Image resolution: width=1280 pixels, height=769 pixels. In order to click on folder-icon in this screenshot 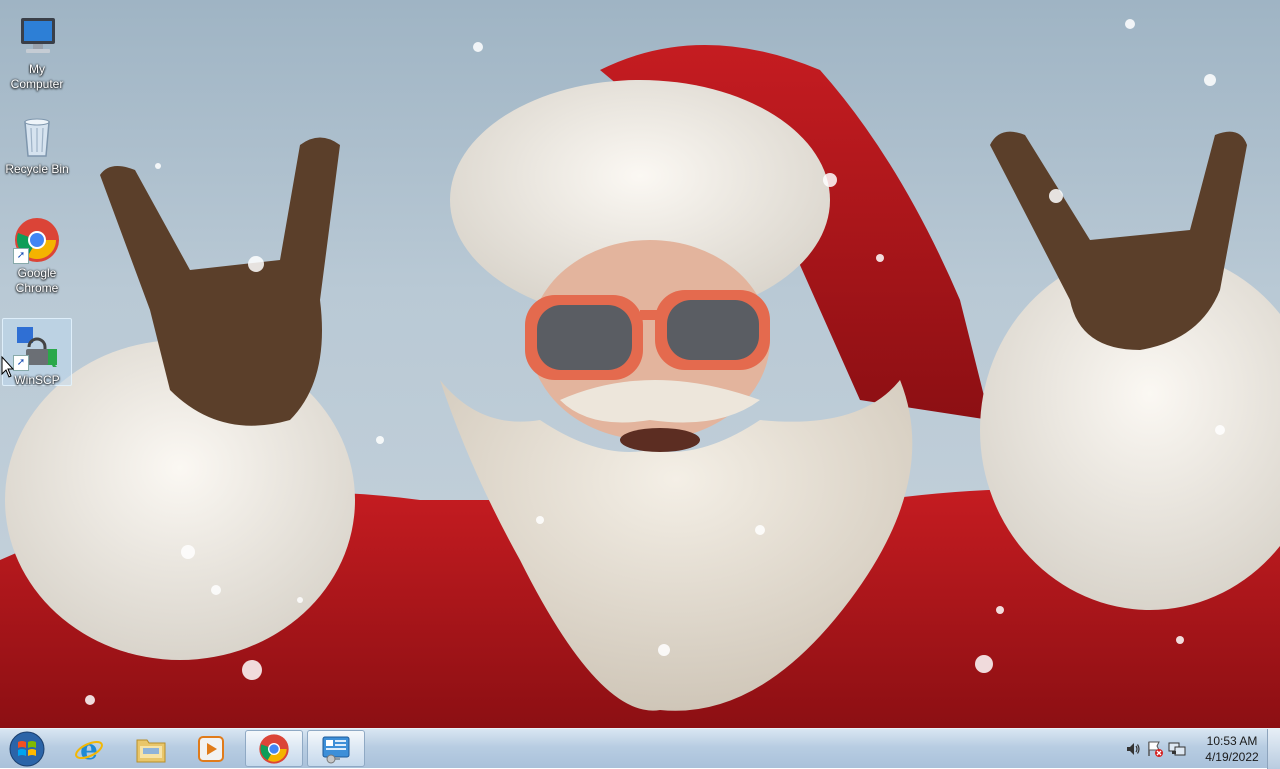, I will do `click(151, 750)`.